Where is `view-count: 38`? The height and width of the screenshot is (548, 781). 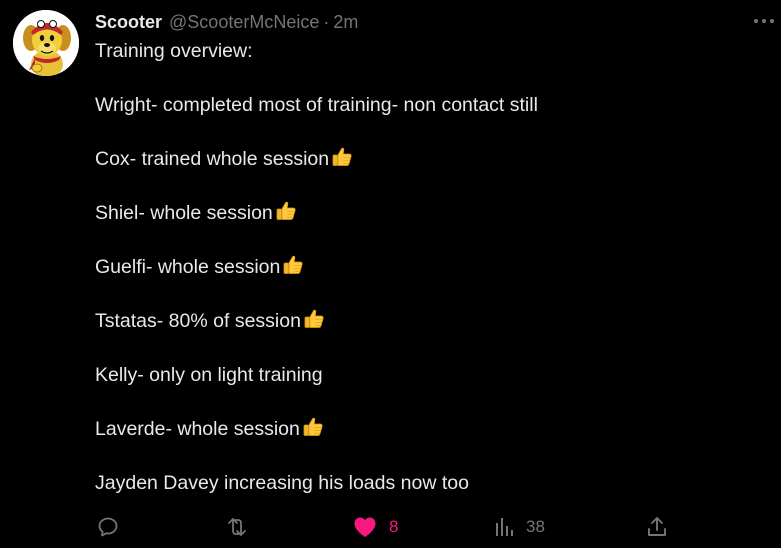 view-count: 38 is located at coordinates (535, 526).